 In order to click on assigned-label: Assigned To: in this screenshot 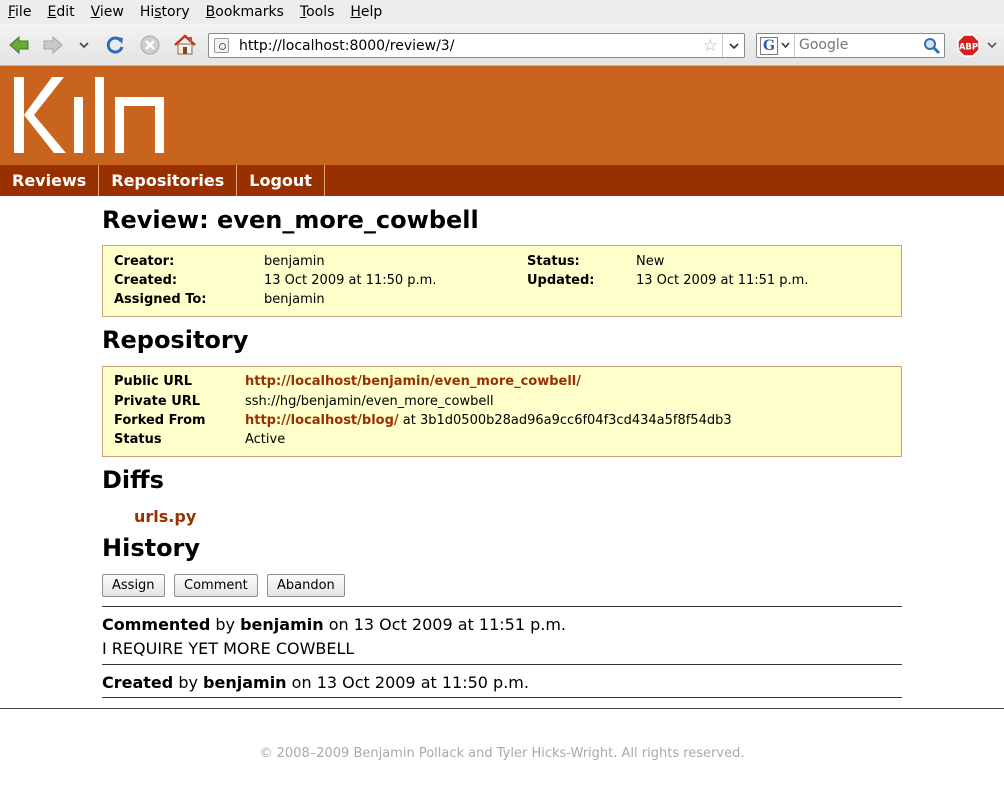, I will do `click(160, 299)`.